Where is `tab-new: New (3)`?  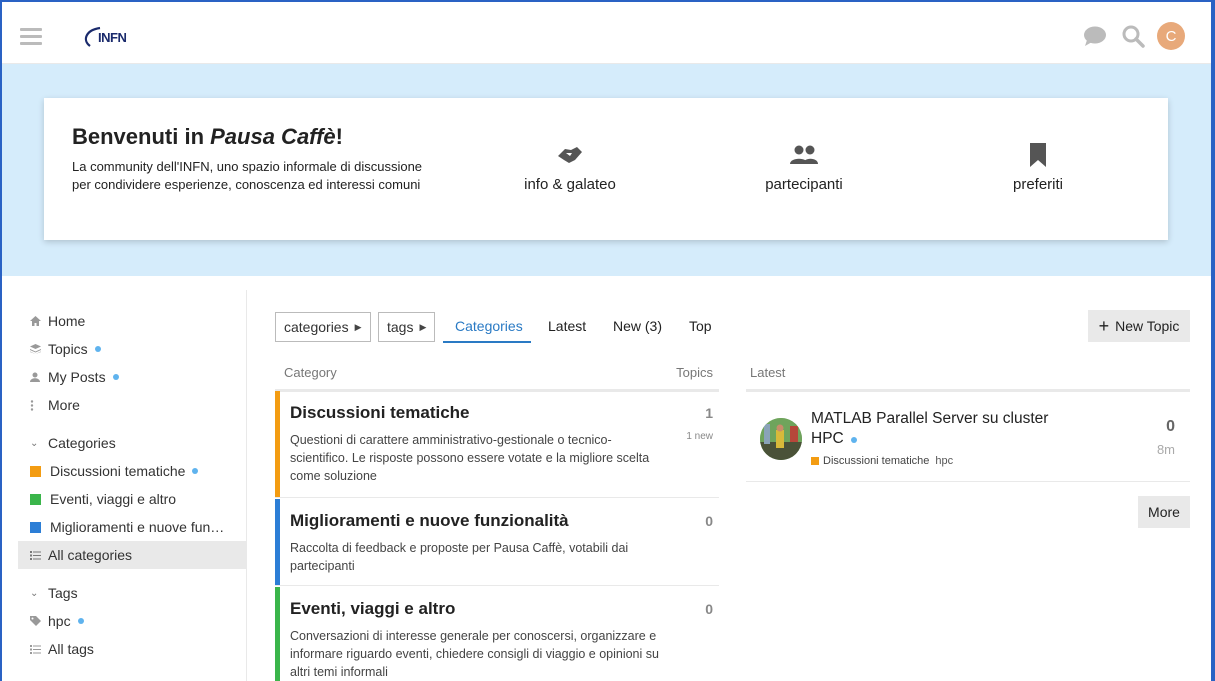 tab-new: New (3) is located at coordinates (637, 326).